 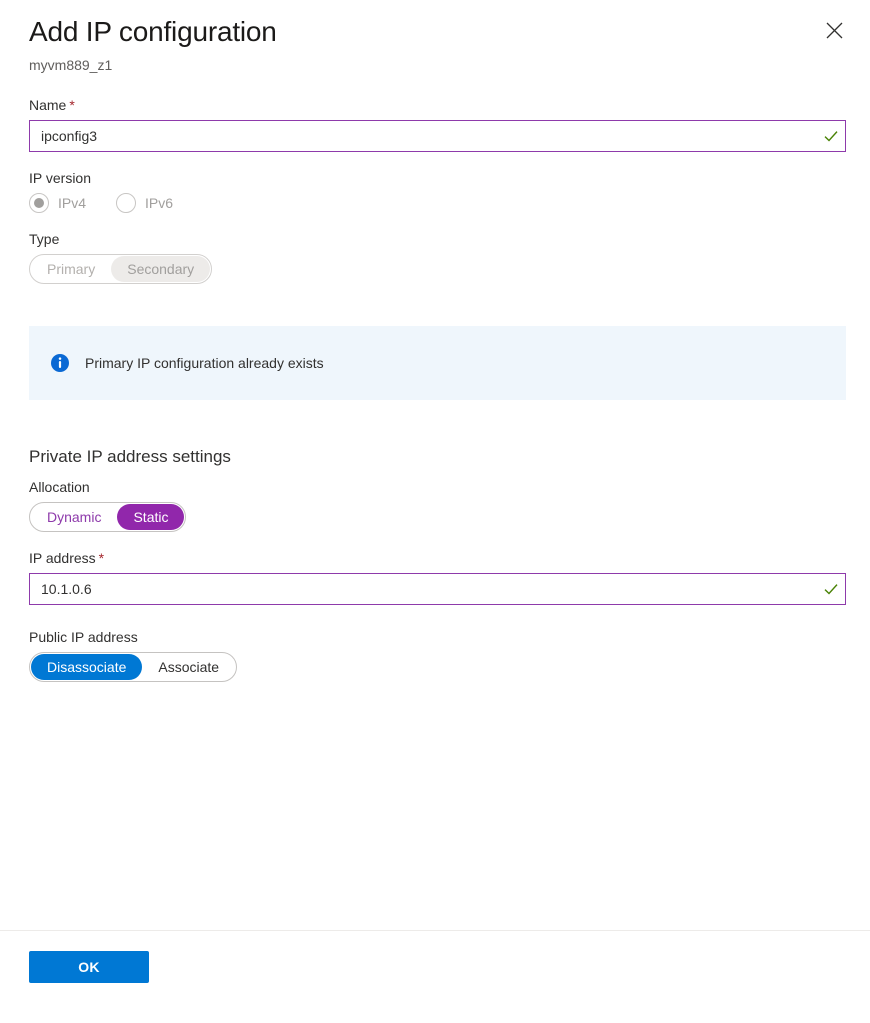 I want to click on radio-label-ipv4: IPv4, so click(x=72, y=203).